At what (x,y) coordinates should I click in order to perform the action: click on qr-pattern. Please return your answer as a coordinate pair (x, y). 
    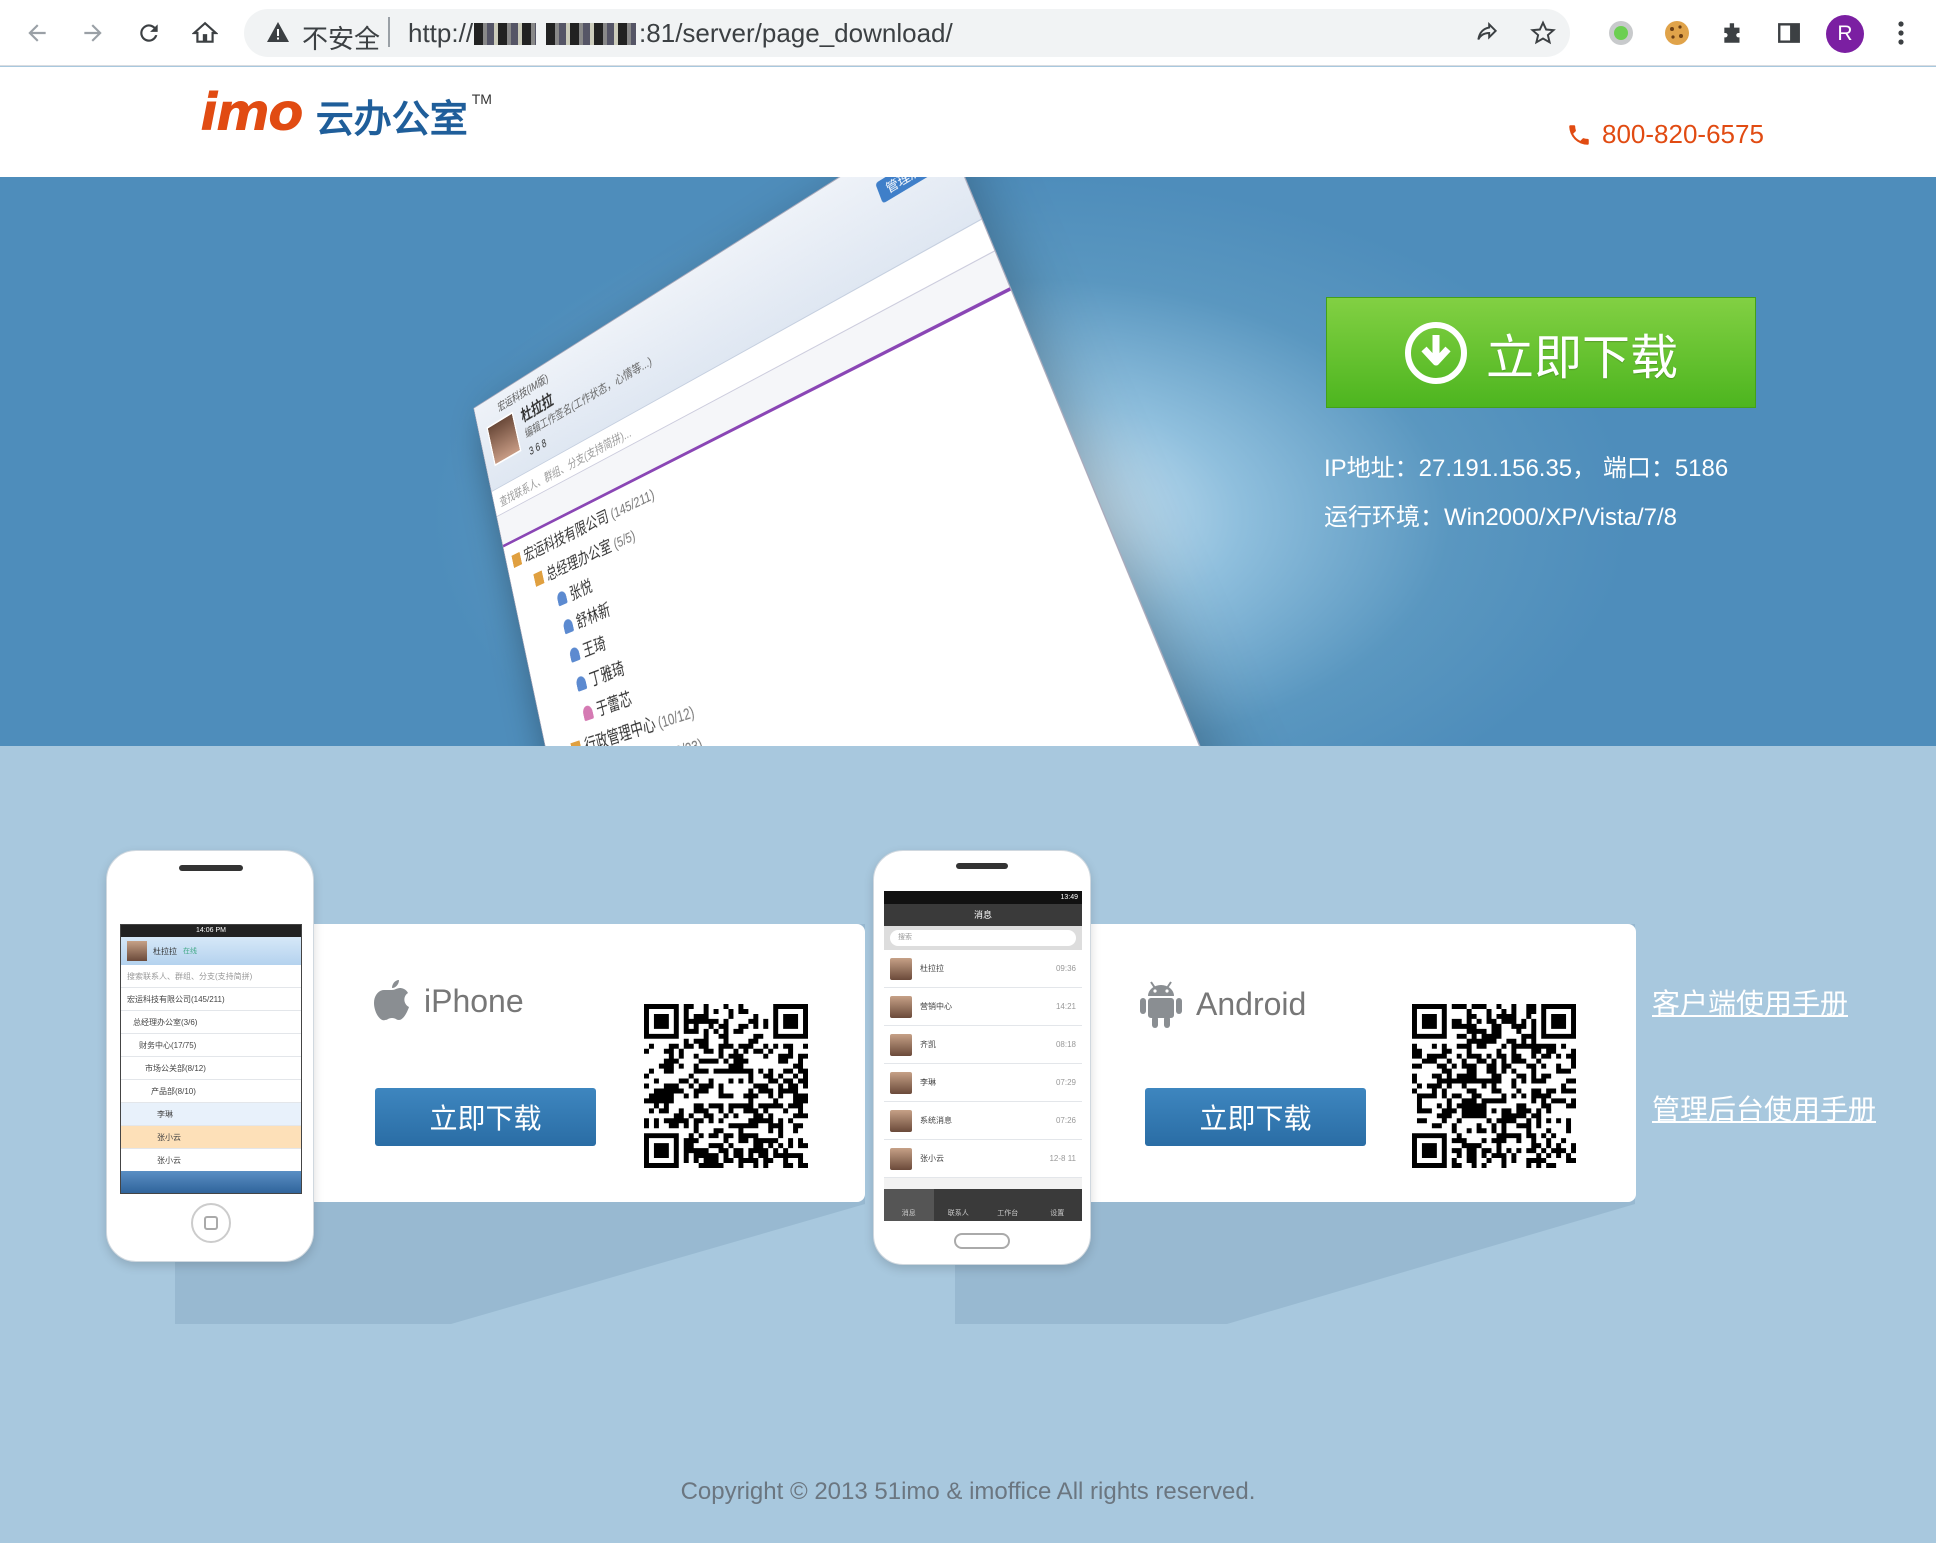
    Looking at the image, I should click on (1494, 1086).